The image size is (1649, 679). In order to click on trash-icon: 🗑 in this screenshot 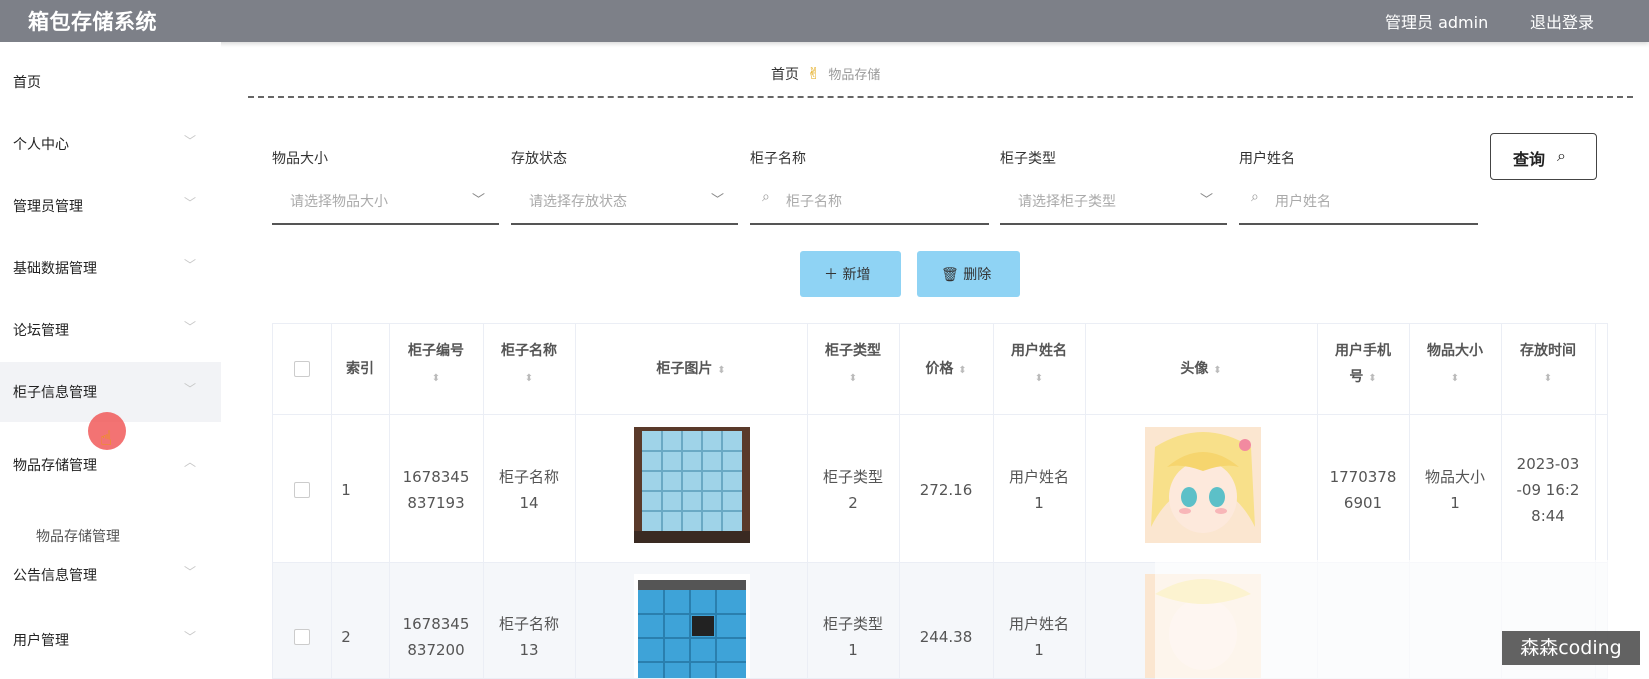, I will do `click(950, 275)`.